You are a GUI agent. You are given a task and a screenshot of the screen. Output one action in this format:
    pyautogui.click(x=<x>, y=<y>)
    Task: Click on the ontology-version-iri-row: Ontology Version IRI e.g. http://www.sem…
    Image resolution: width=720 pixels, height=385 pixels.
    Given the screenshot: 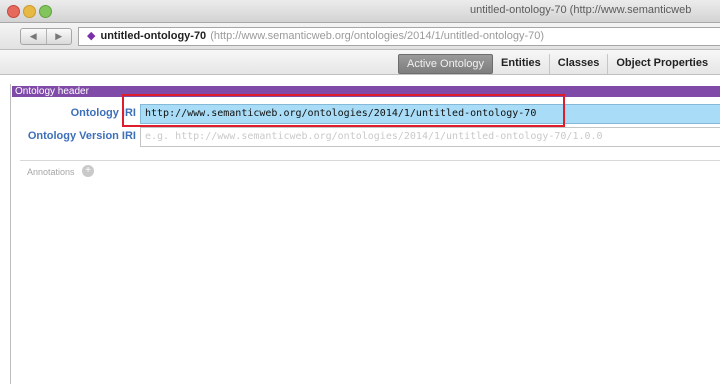 What is the action you would take?
    pyautogui.click(x=366, y=137)
    